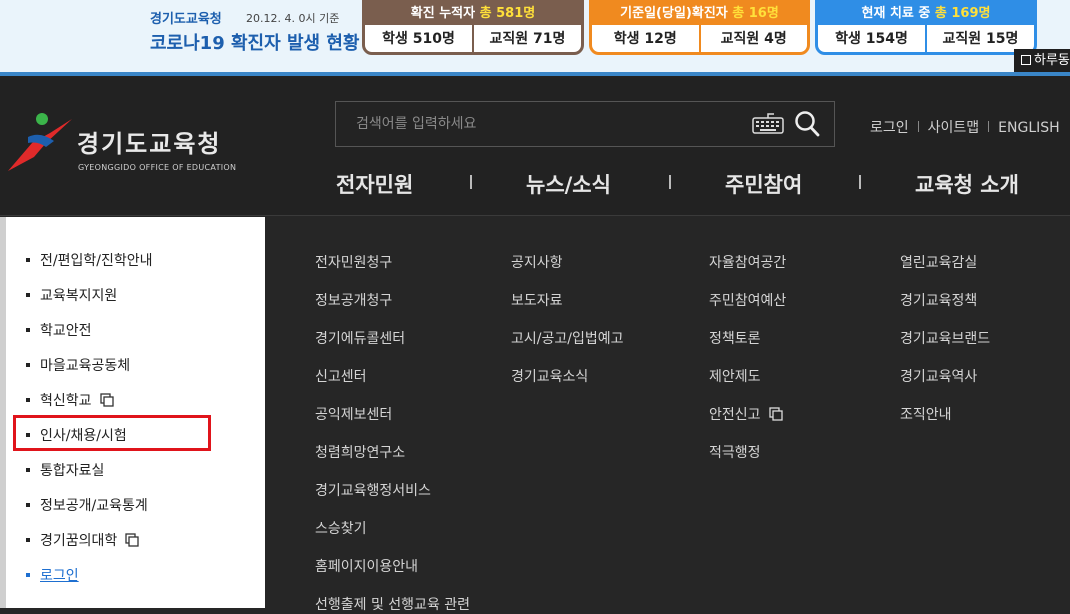 This screenshot has height=614, width=1070. What do you see at coordinates (341, 376) in the screenshot?
I see `submenu-item: 신고센터` at bounding box center [341, 376].